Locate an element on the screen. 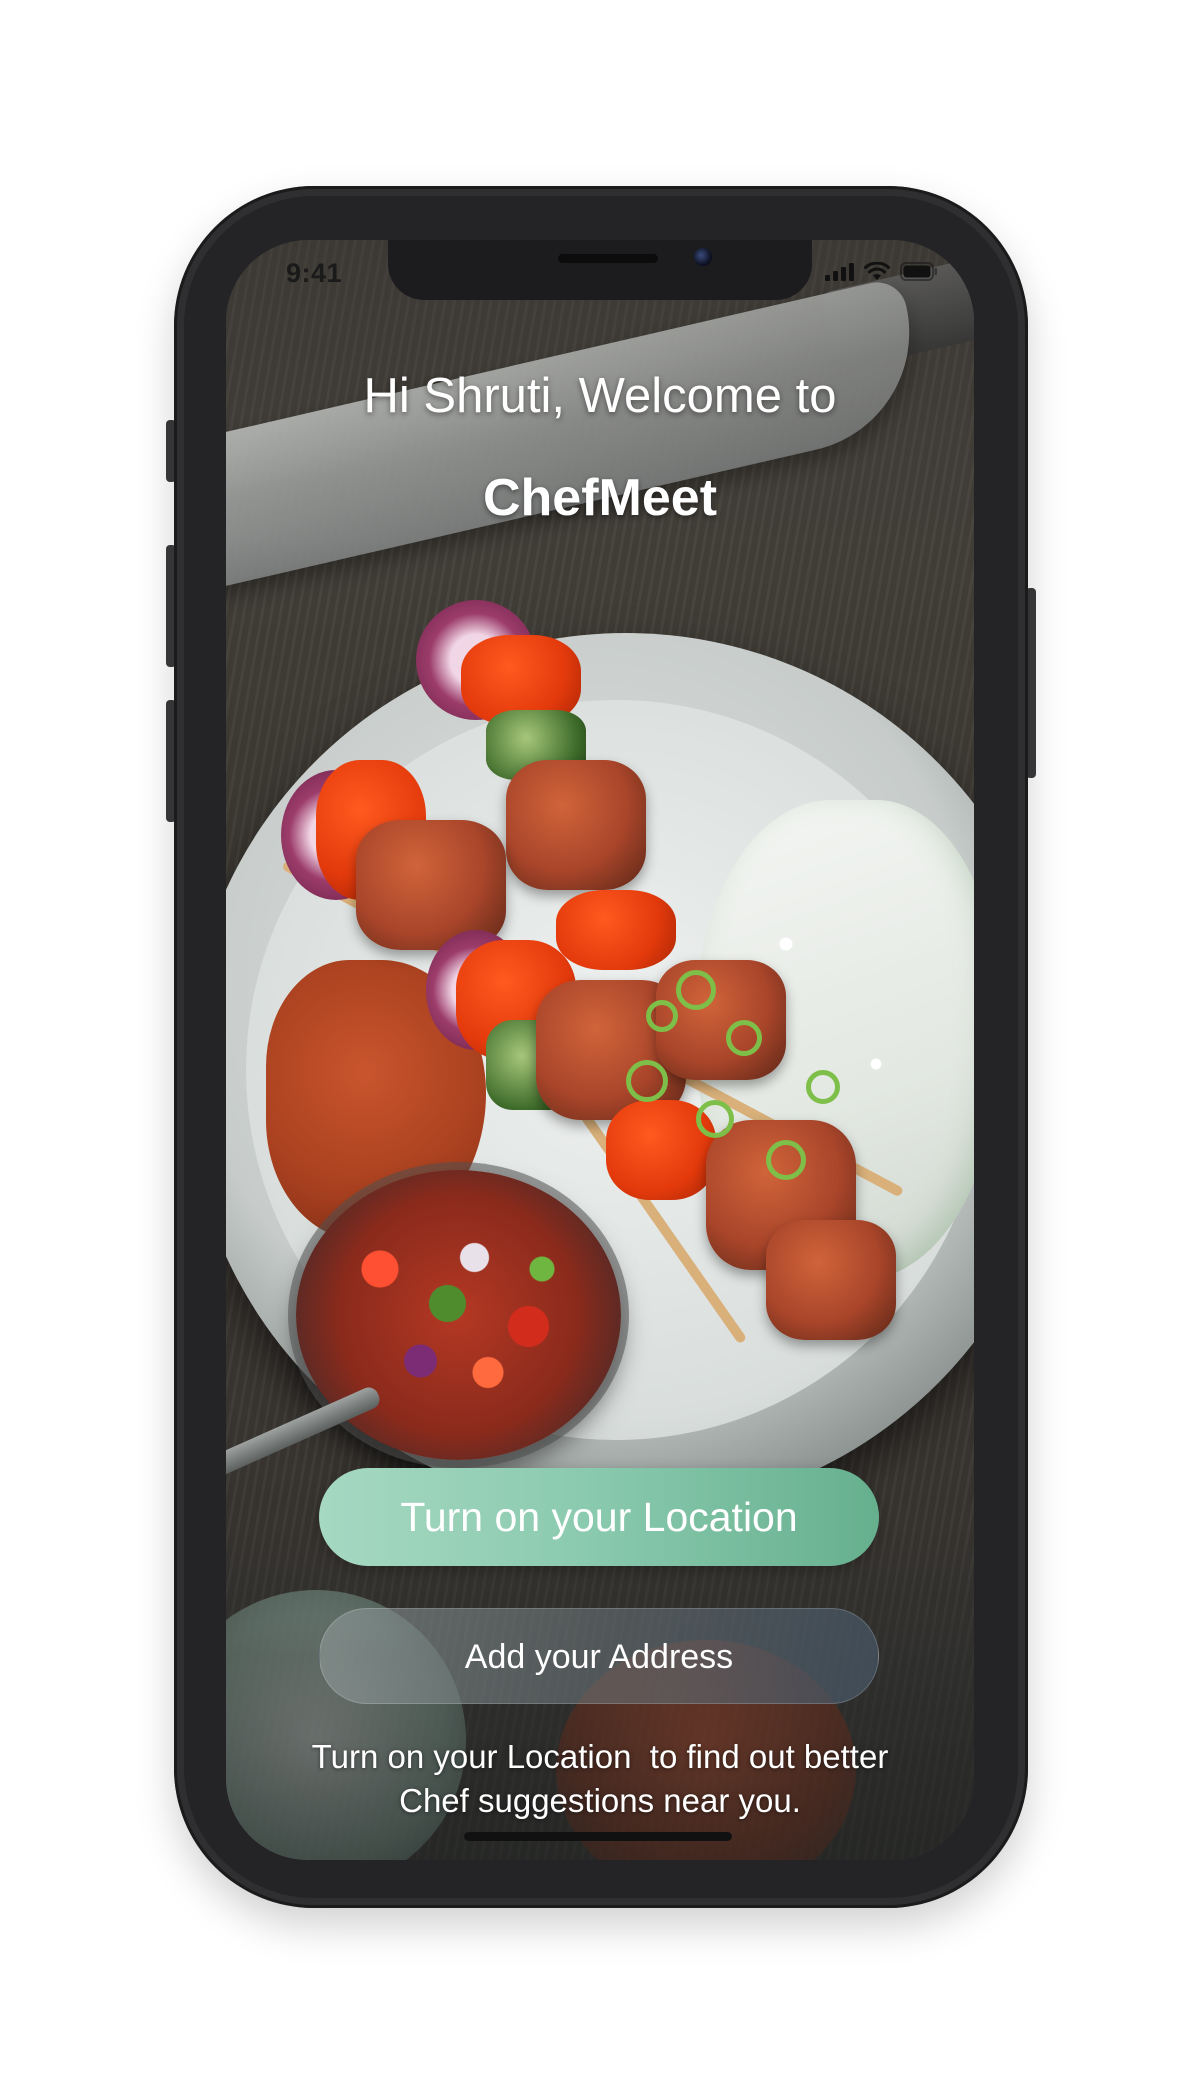  hint-line-2: Chef suggestions near you. is located at coordinates (600, 1800).